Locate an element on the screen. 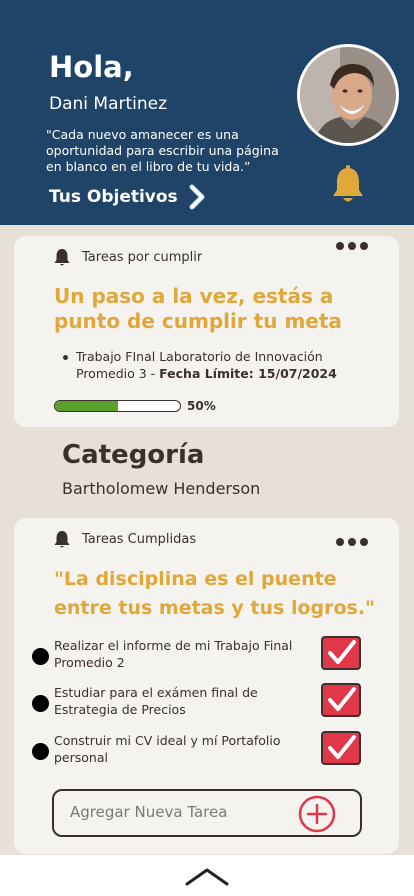 This screenshot has width=414, height=896. progress-bar is located at coordinates (117, 406).